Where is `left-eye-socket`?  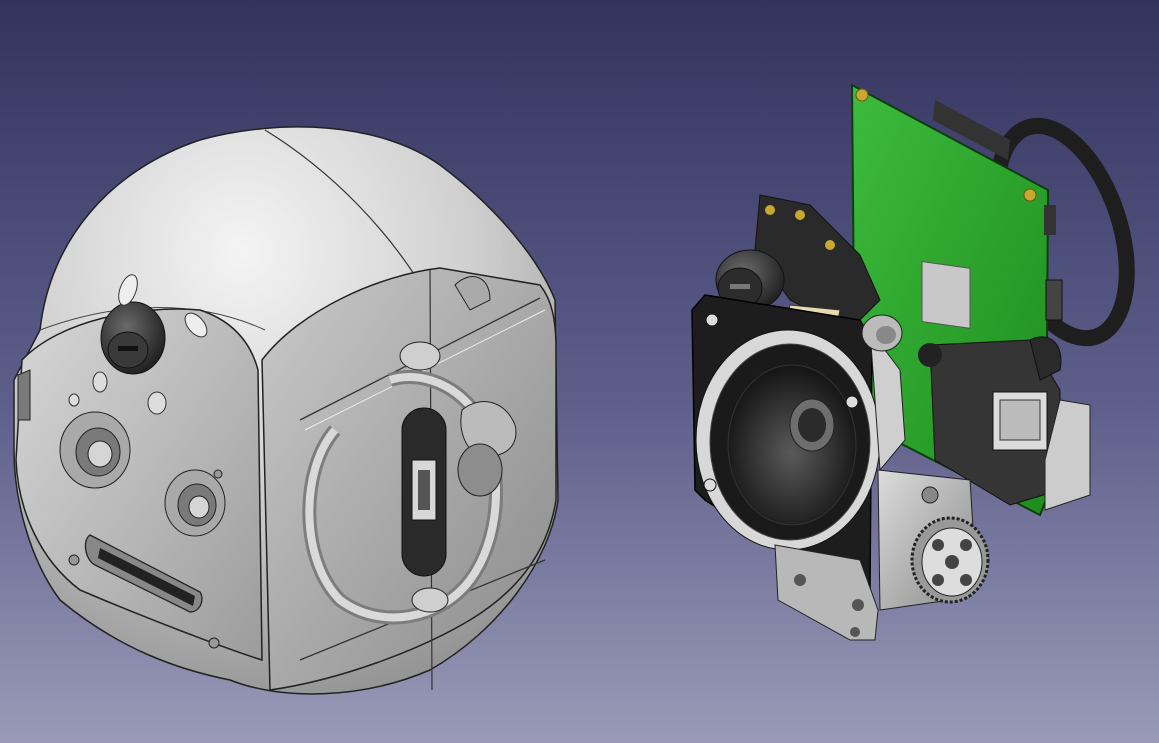
left-eye-socket is located at coordinates (95, 450).